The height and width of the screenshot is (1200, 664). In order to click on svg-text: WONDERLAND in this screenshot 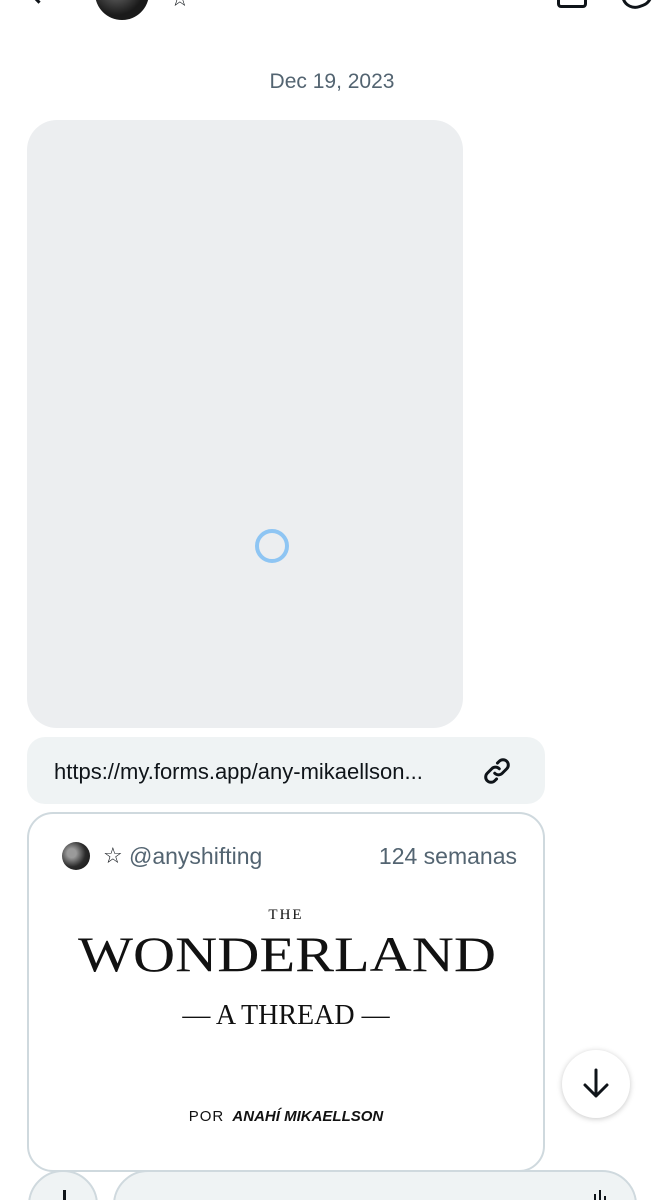, I will do `click(287, 952)`.